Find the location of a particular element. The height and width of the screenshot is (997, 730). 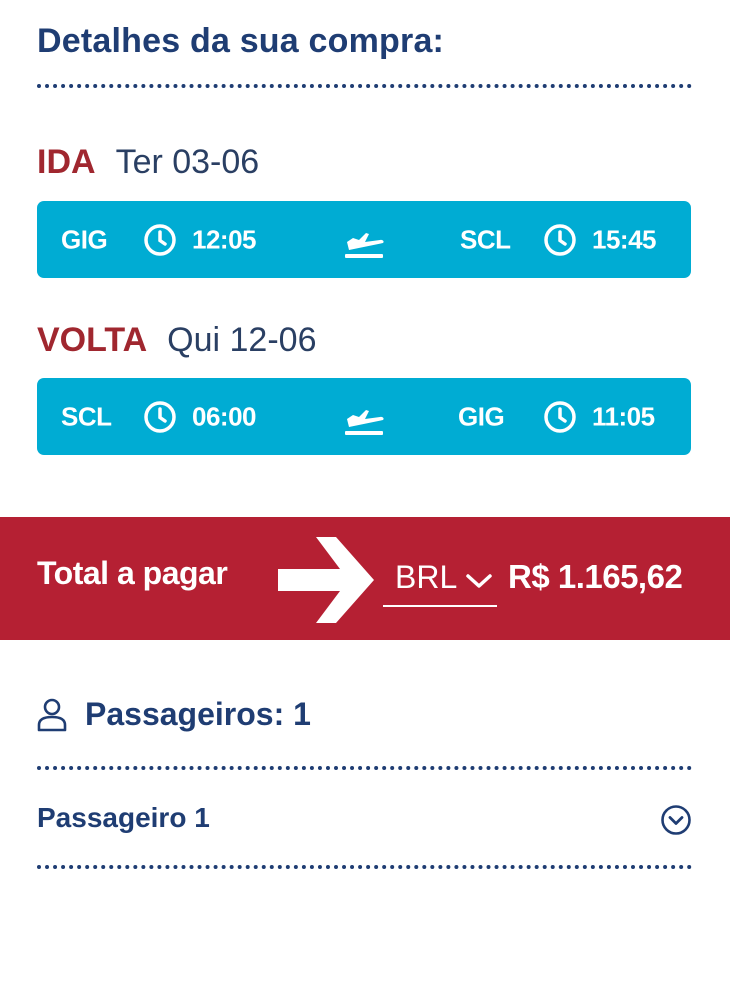

outbound-flight-bar: GIG 12:05 SCL 15:45 is located at coordinates (364, 239).